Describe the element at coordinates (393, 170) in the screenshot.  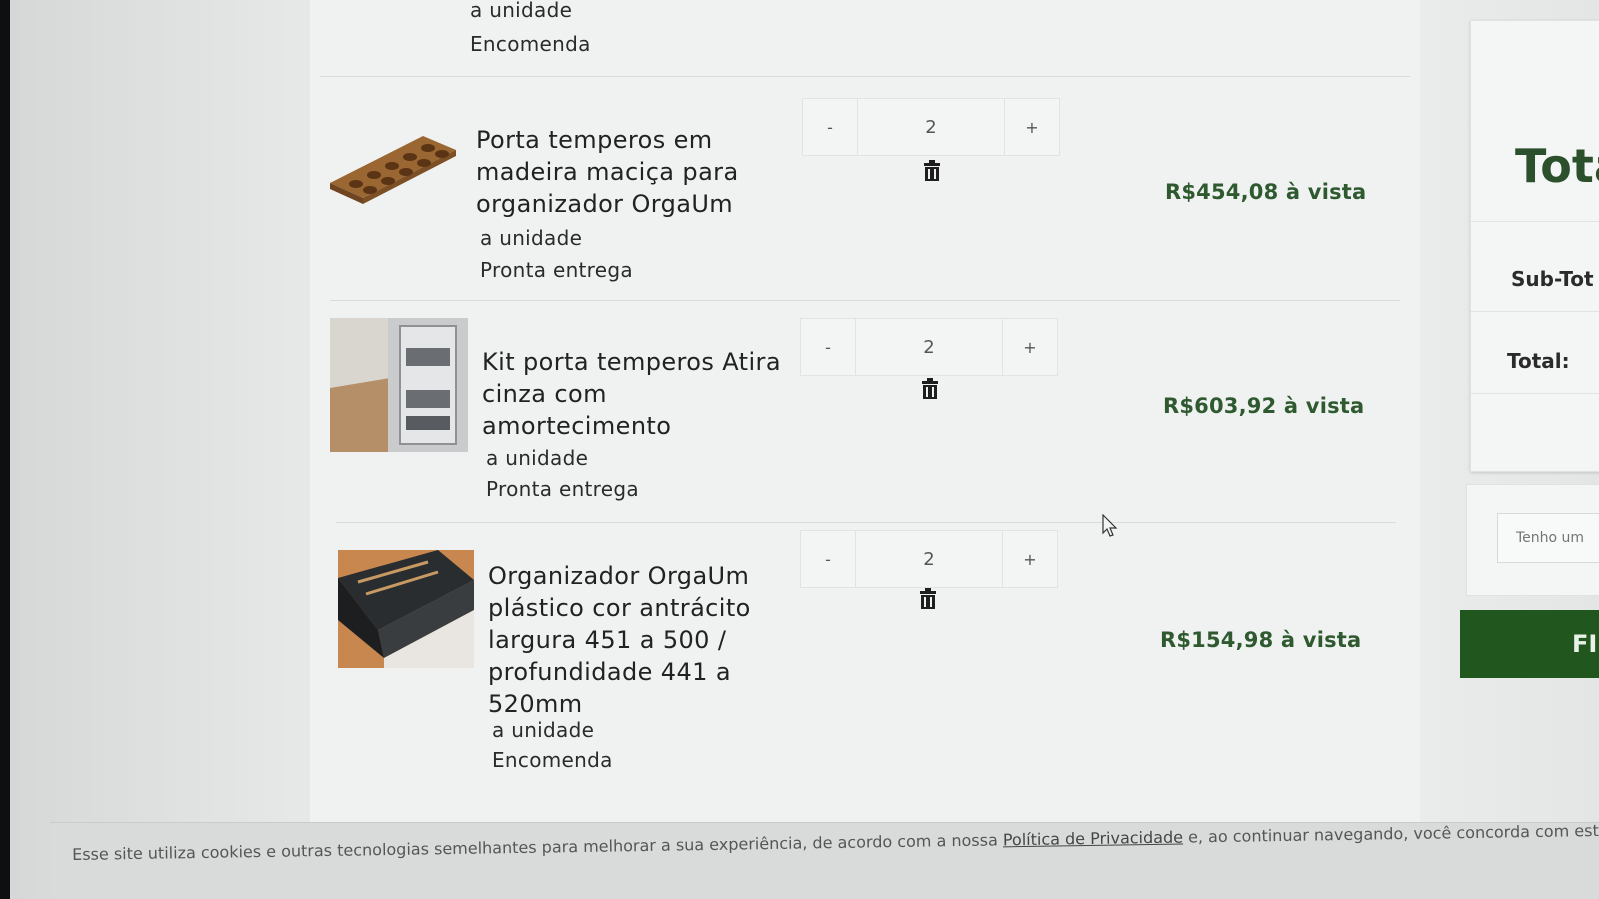
I see `wooden-spice-rack-image` at that location.